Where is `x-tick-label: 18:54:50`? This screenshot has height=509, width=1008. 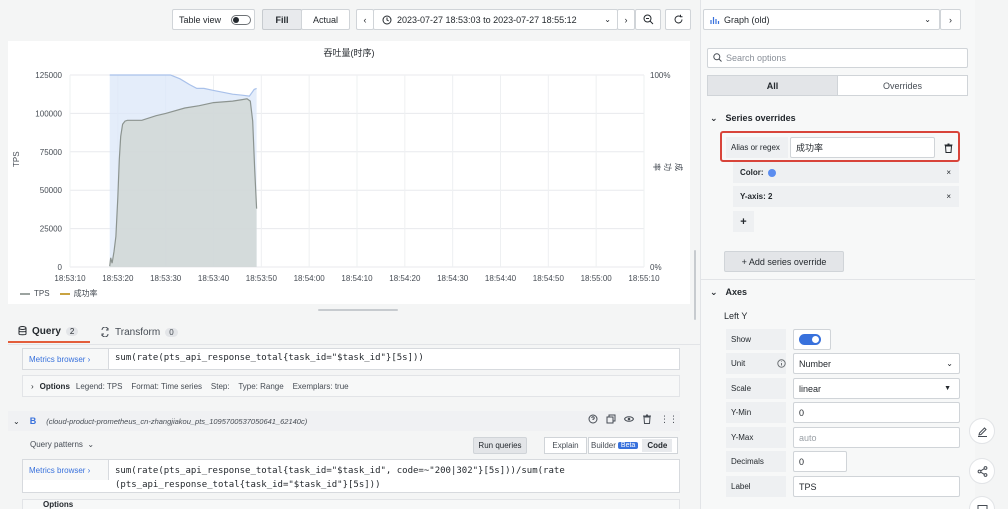 x-tick-label: 18:54:50 is located at coordinates (549, 278).